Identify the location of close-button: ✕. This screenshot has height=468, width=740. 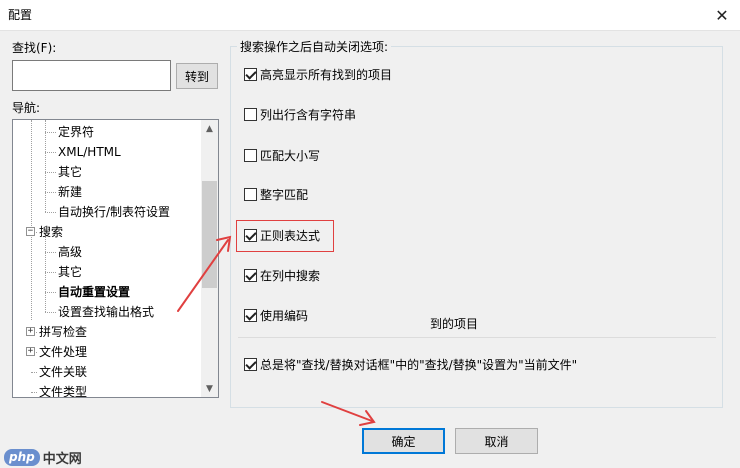
(722, 15).